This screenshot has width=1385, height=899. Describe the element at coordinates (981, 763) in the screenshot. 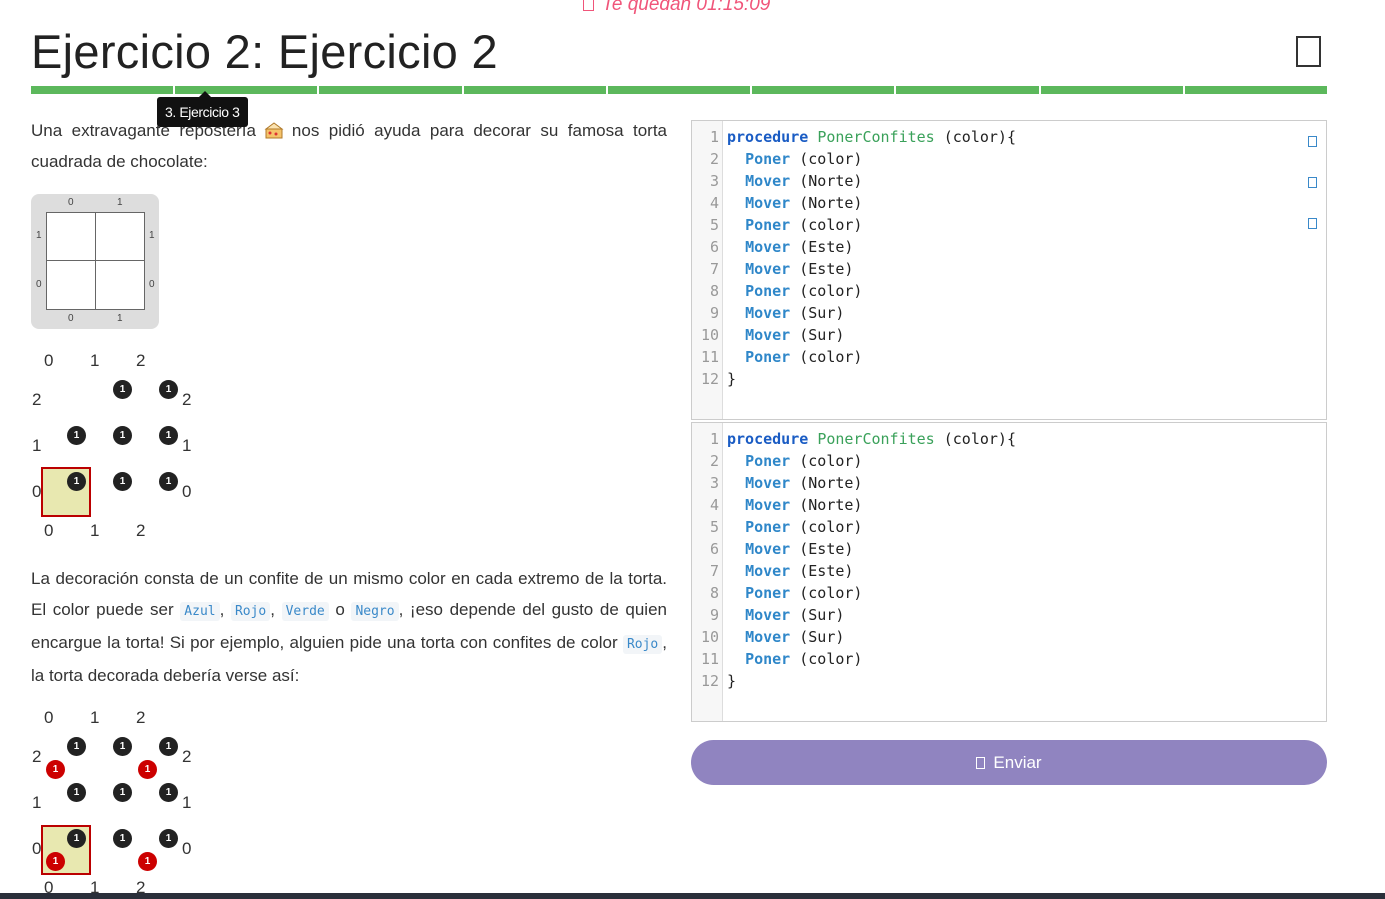

I see `paper-plane-icon` at that location.